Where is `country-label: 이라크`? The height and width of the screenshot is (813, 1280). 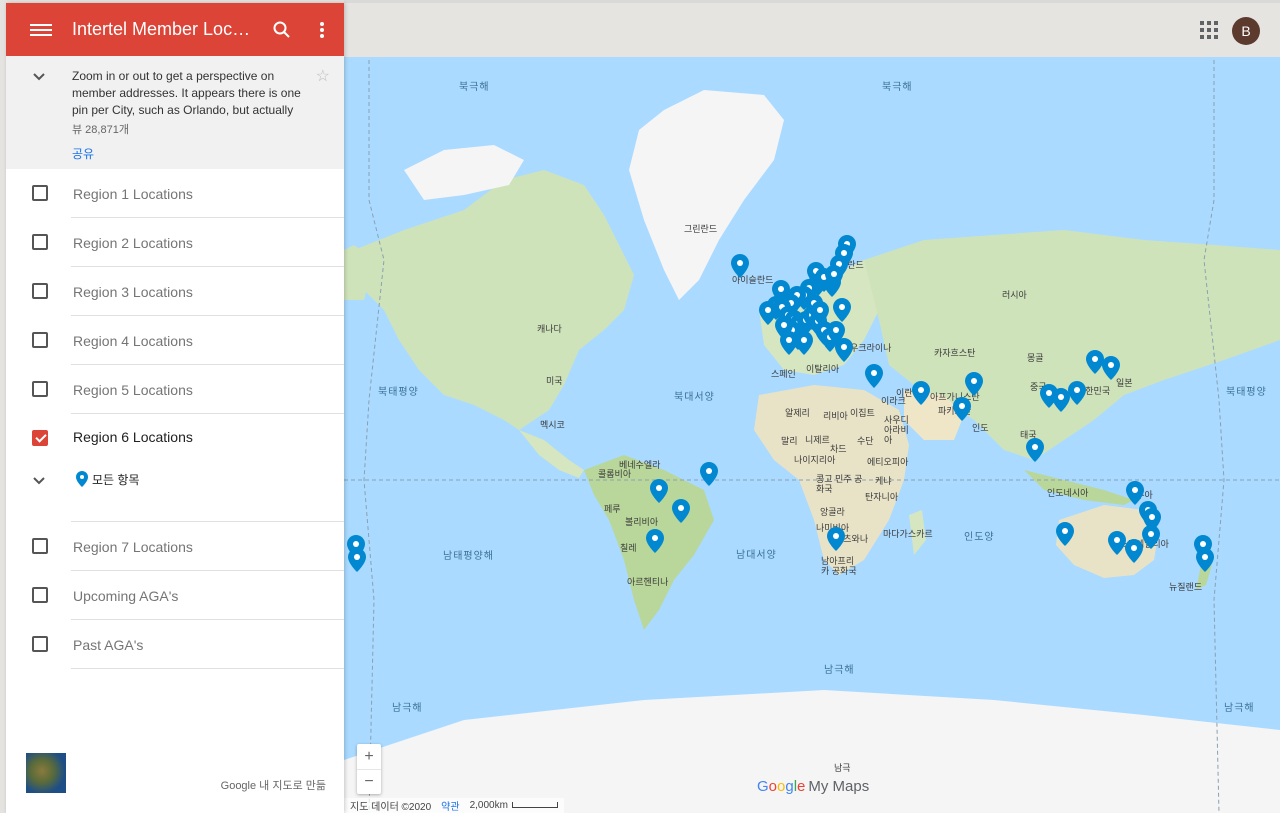 country-label: 이라크 is located at coordinates (893, 401).